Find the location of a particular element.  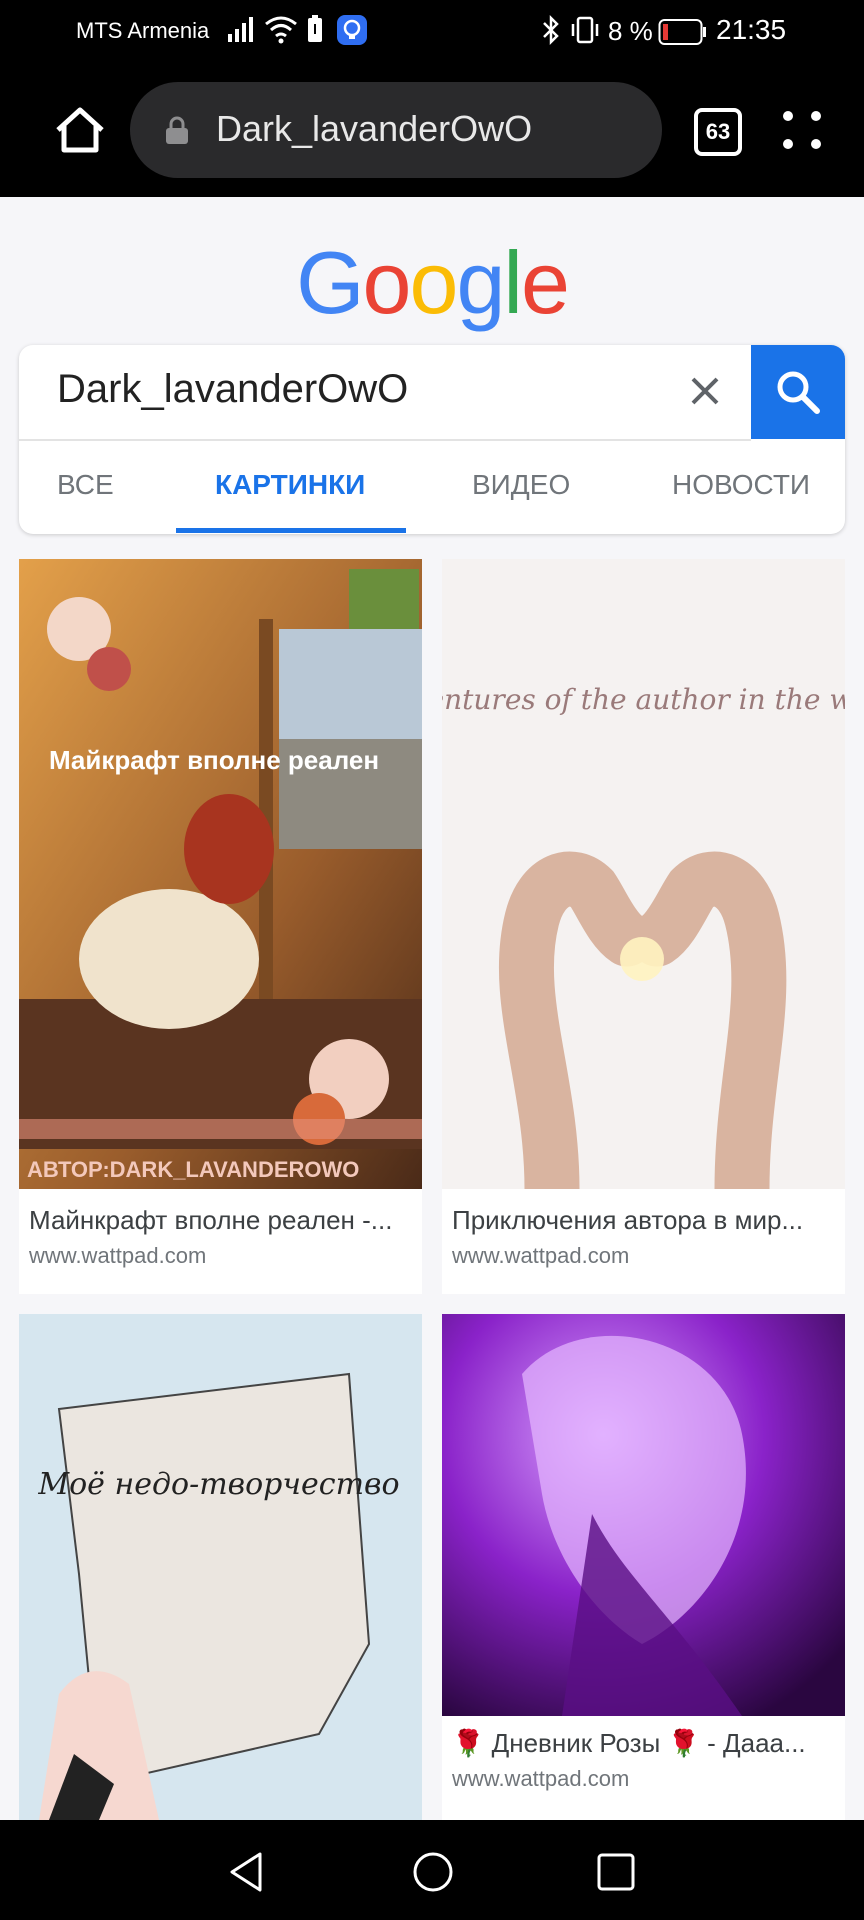

battery-percent: 8 % is located at coordinates (630, 31).